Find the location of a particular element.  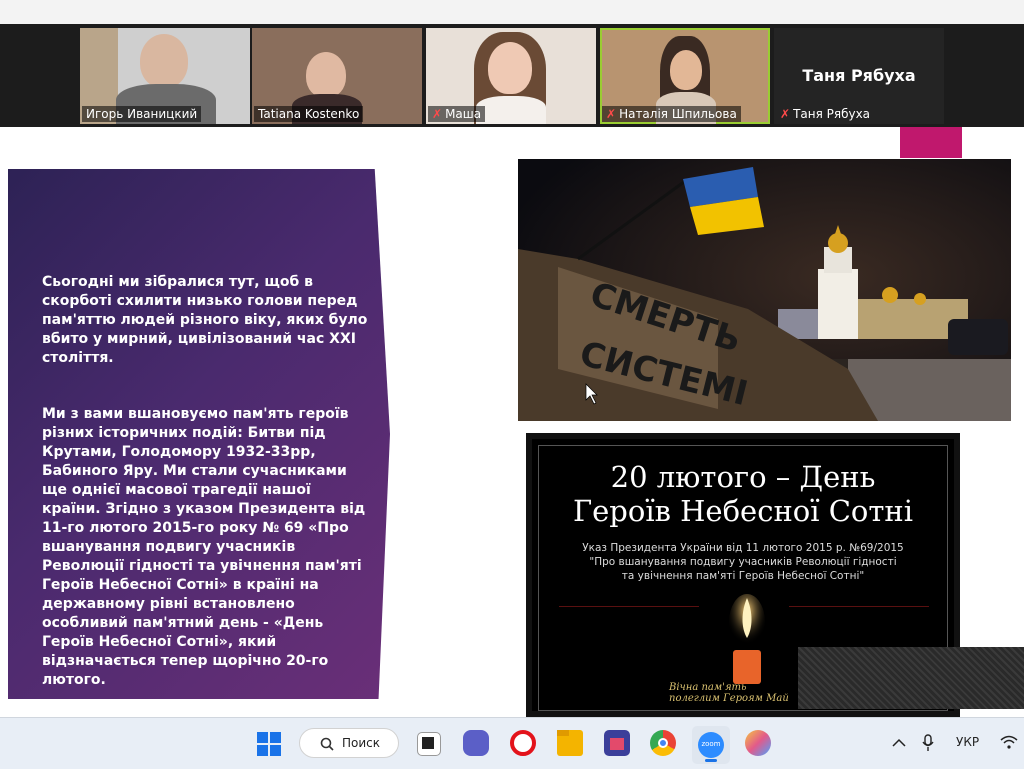

zoom-app-button: zoom is located at coordinates (711, 745).